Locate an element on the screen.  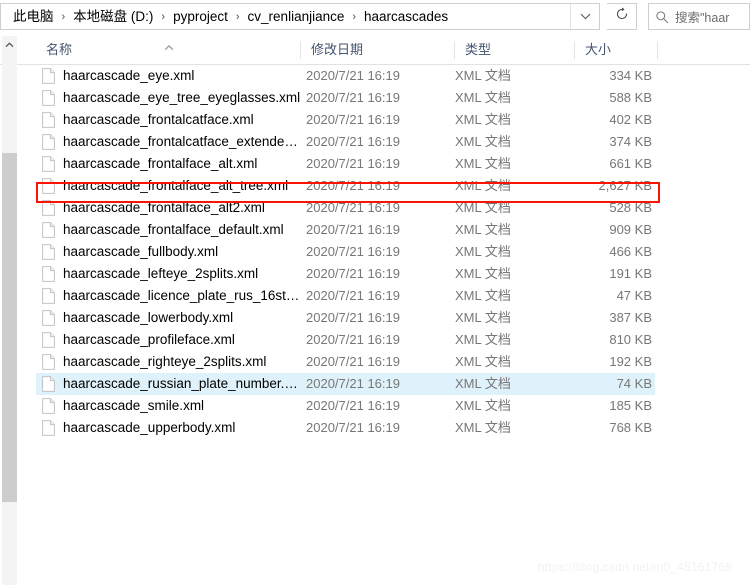
file-name-cell: haarcascade_lowerbody.xml is located at coordinates (148, 317).